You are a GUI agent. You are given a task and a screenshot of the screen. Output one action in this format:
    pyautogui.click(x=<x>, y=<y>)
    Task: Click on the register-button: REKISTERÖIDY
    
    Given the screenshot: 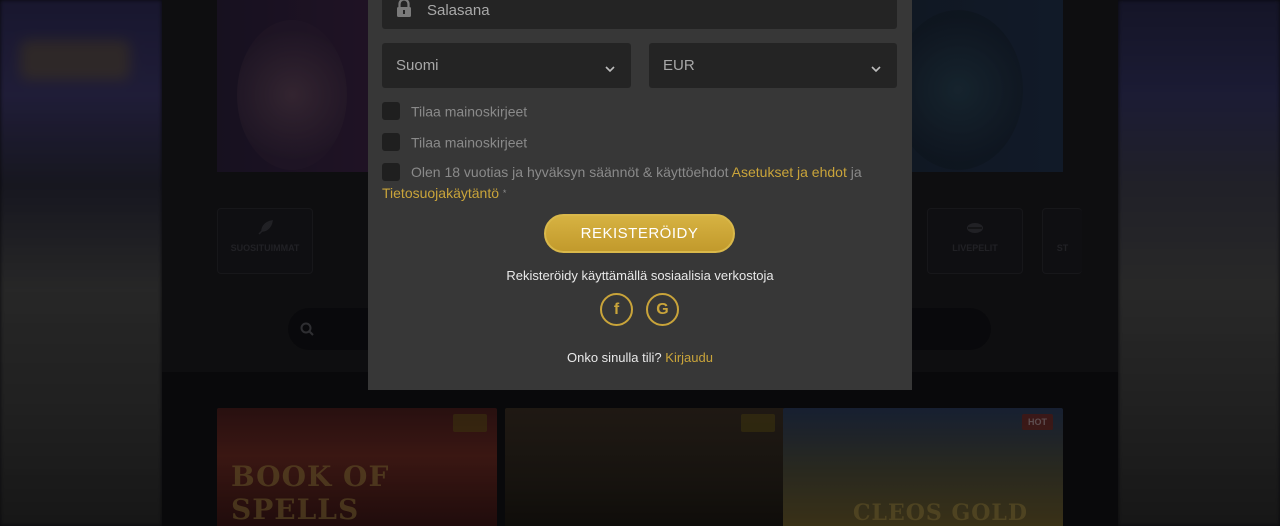 What is the action you would take?
    pyautogui.click(x=639, y=233)
    